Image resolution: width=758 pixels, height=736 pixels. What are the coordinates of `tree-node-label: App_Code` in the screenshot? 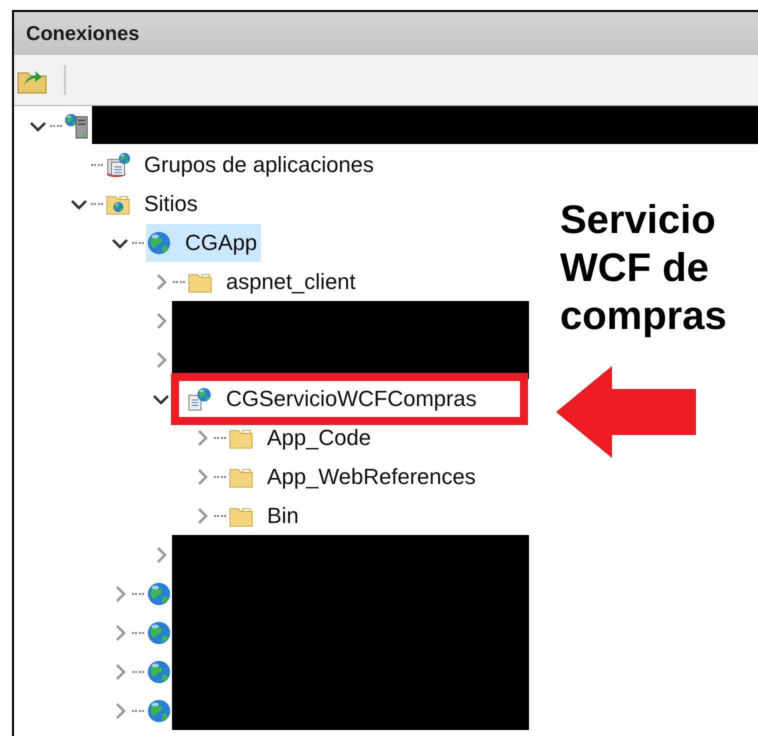 It's located at (319, 437).